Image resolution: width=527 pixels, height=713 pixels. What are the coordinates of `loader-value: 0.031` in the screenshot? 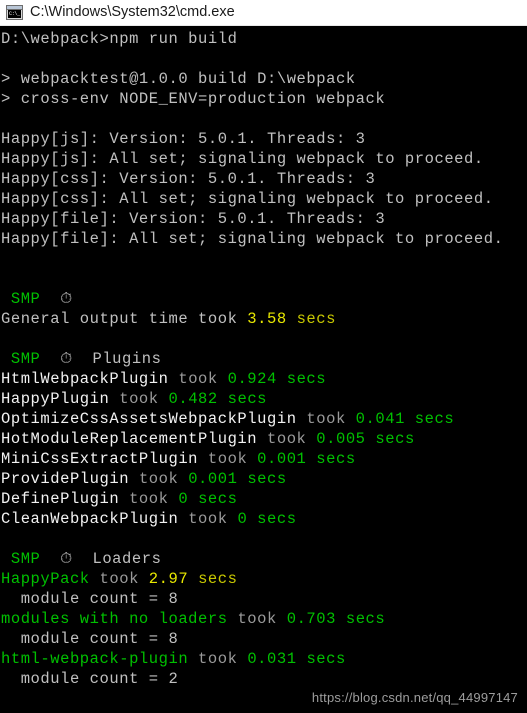 It's located at (272, 659).